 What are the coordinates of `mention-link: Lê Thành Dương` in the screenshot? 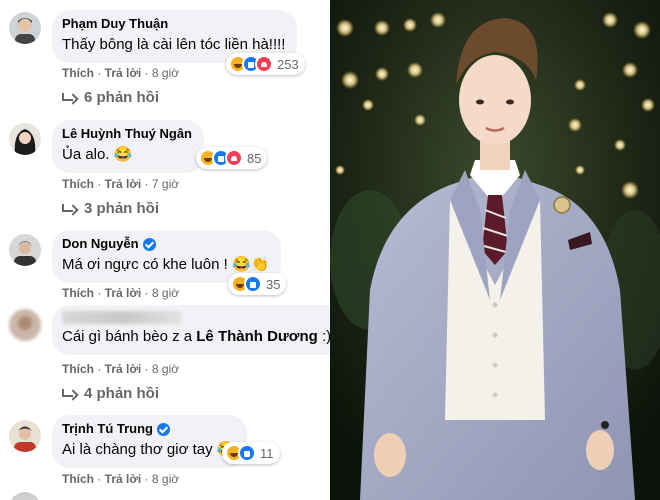 It's located at (257, 336).